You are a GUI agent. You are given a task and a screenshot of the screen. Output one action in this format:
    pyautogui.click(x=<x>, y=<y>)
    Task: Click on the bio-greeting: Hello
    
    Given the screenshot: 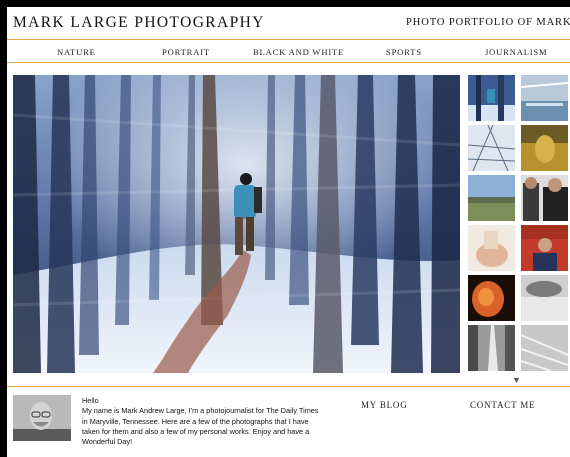 What is the action you would take?
    pyautogui.click(x=90, y=400)
    